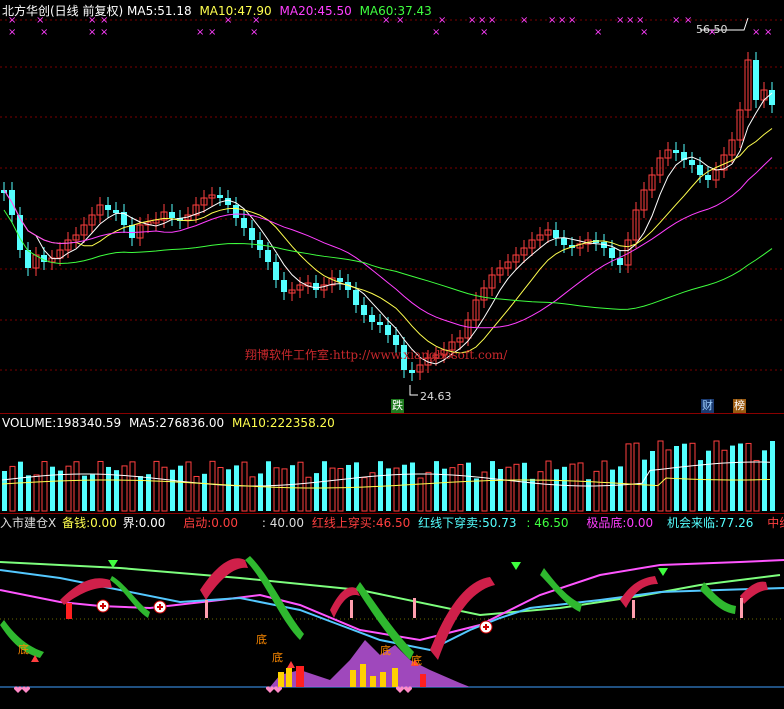 The width and height of the screenshot is (784, 709). I want to click on ma5-value: 51.18, so click(174, 11).